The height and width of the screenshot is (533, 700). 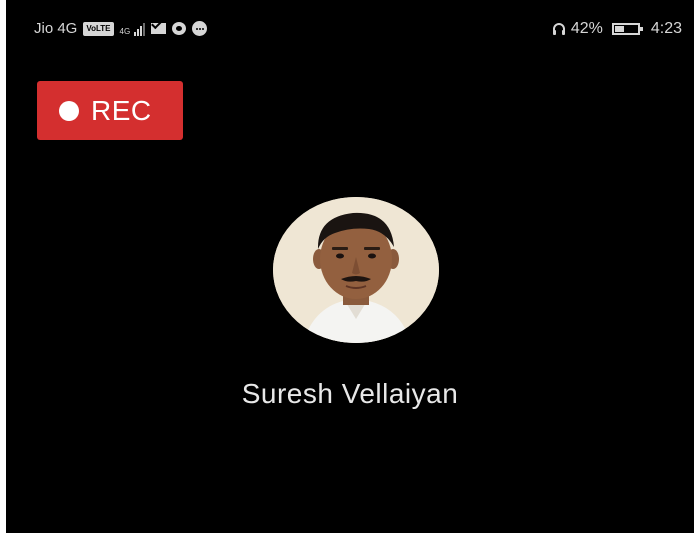 I want to click on signal-icon: 4G, so click(x=133, y=29).